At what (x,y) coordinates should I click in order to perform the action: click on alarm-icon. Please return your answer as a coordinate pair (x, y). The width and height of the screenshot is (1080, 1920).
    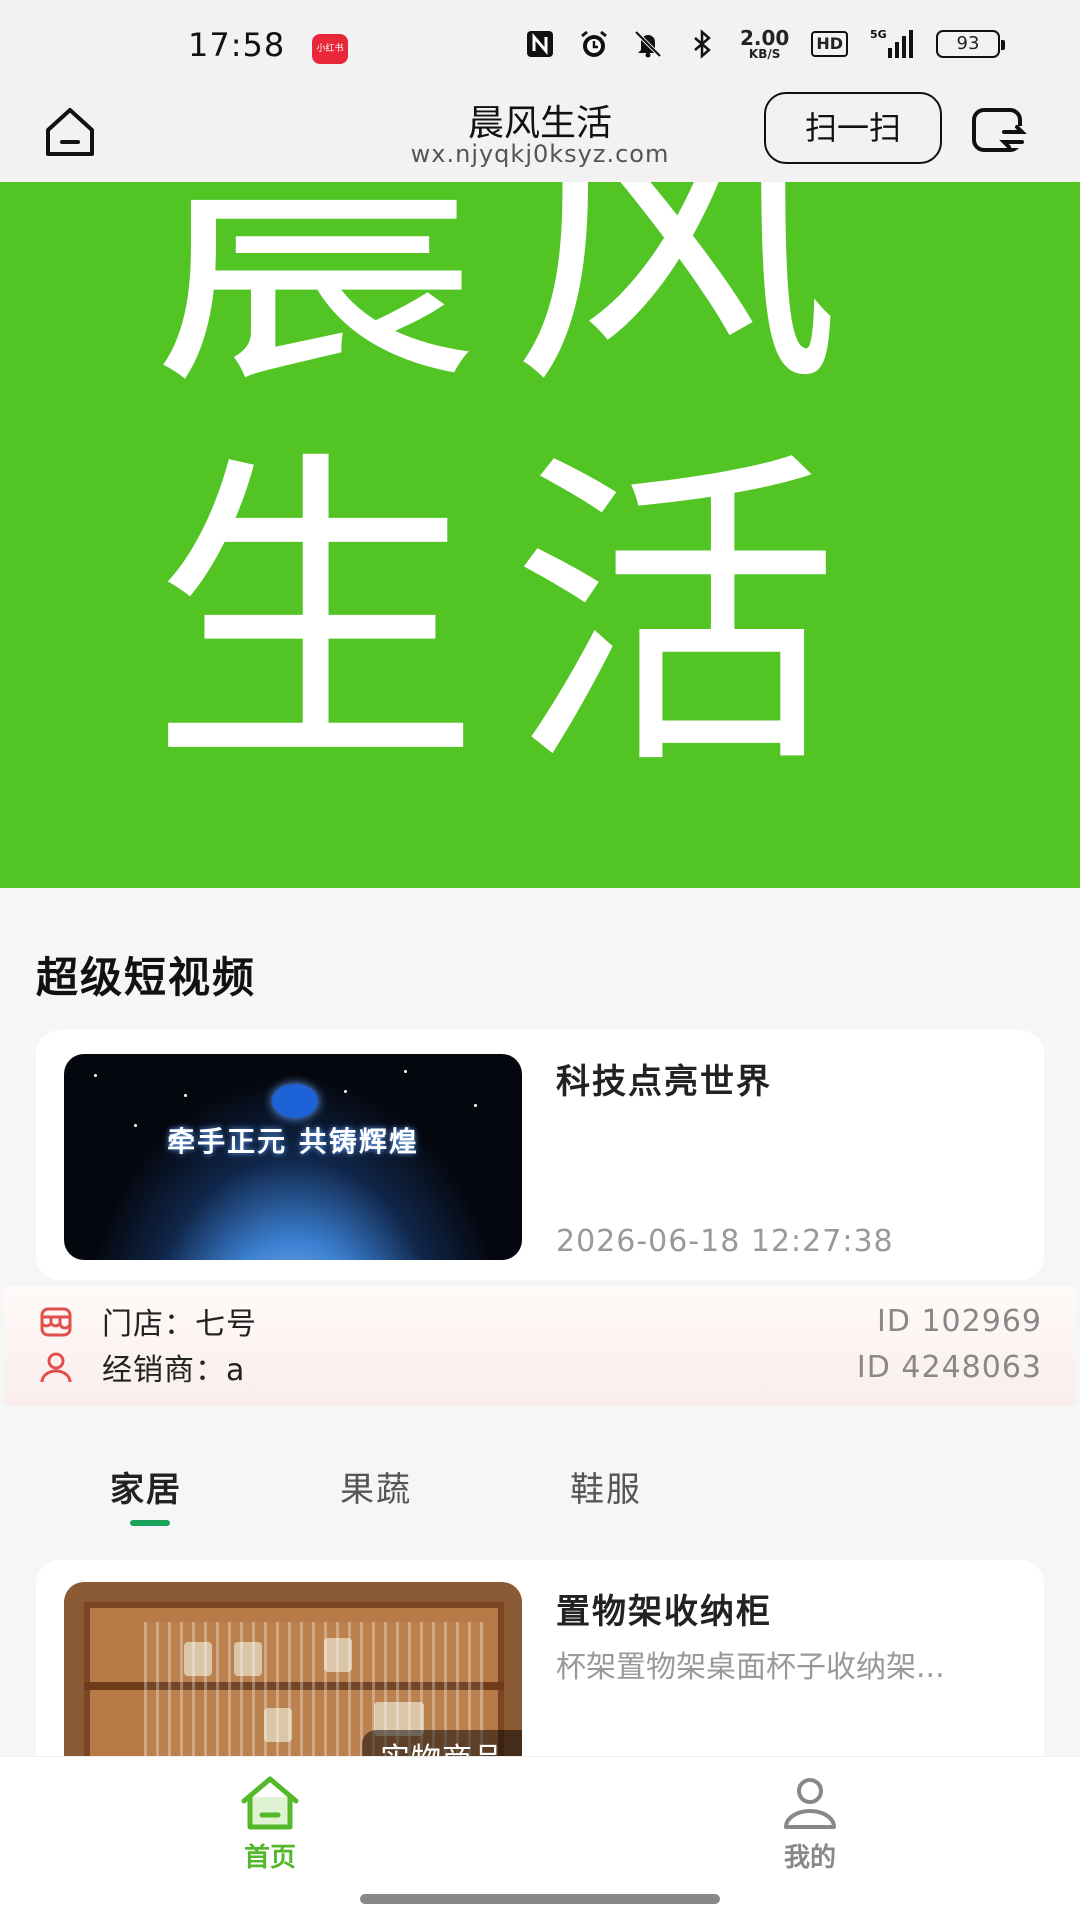
    Looking at the image, I should click on (594, 43).